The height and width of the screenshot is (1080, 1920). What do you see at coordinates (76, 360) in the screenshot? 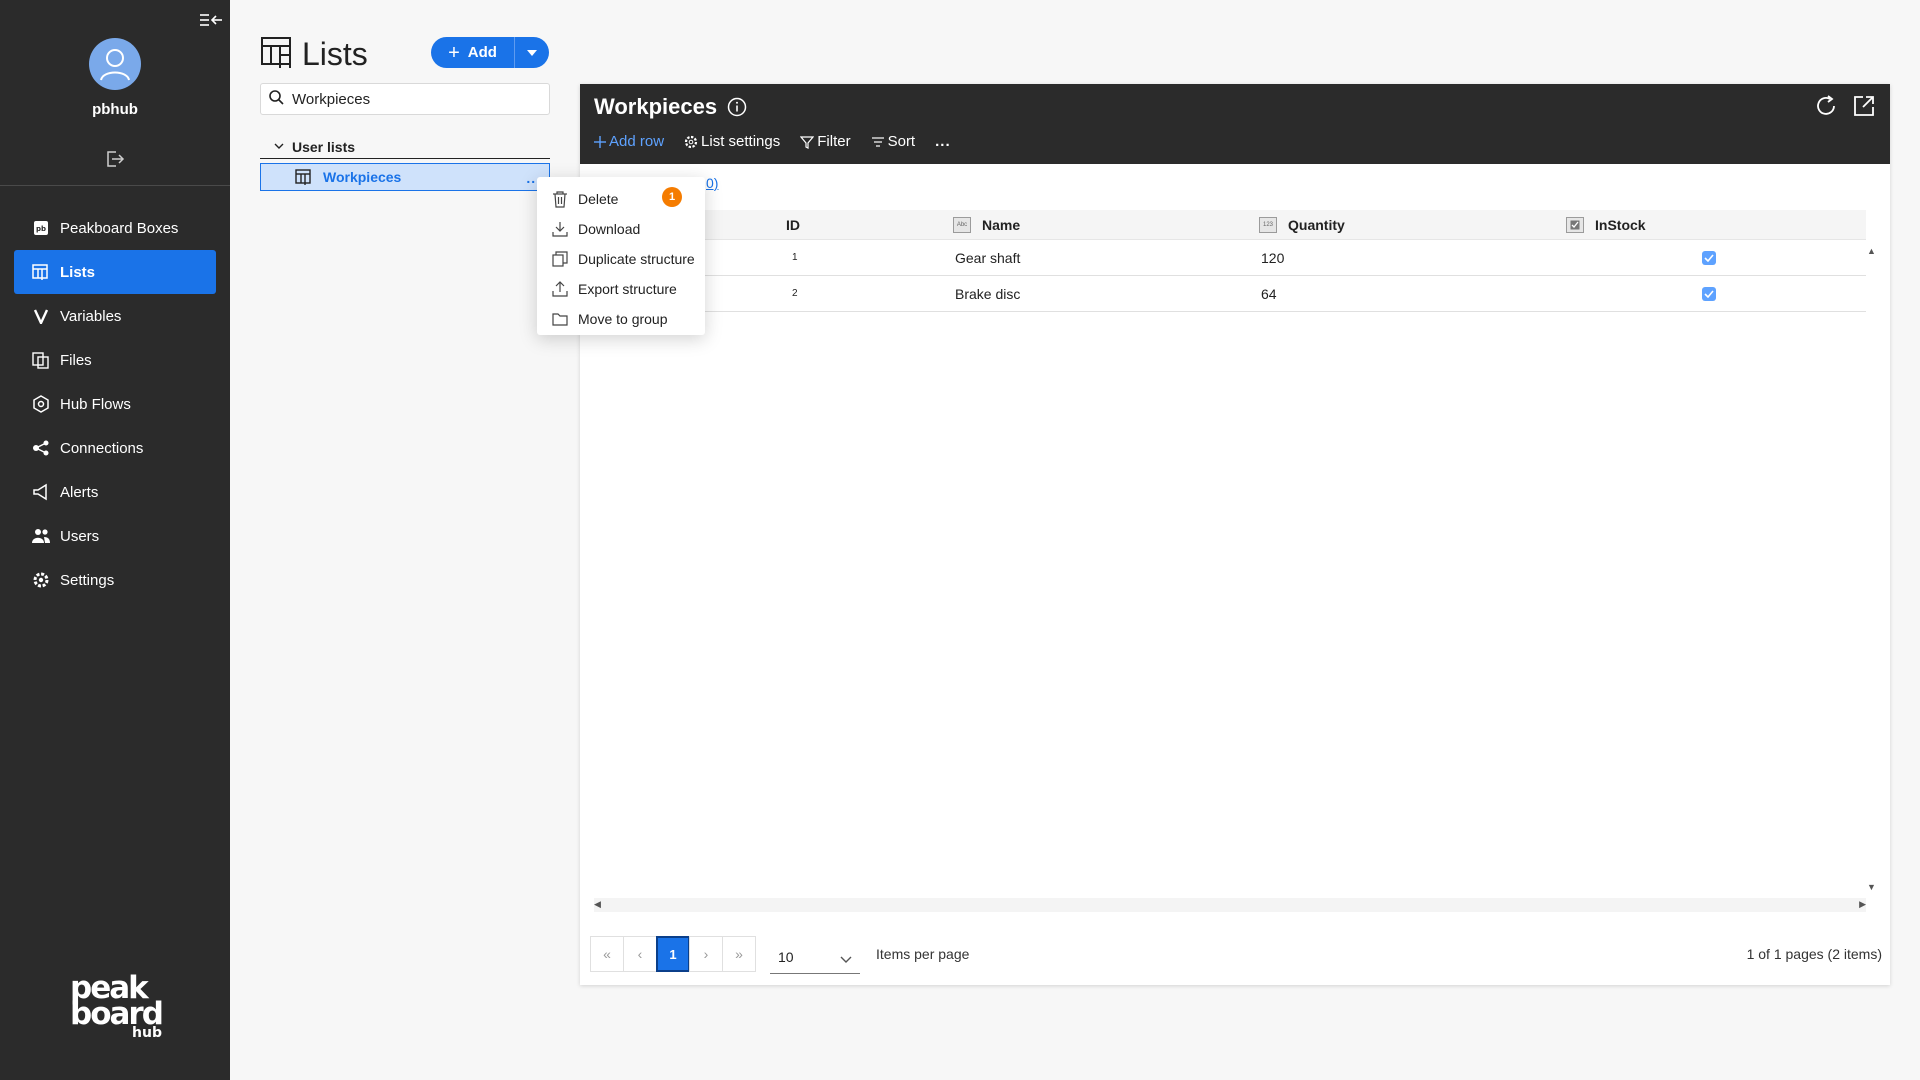
I see `sidebar-item-label: Files` at bounding box center [76, 360].